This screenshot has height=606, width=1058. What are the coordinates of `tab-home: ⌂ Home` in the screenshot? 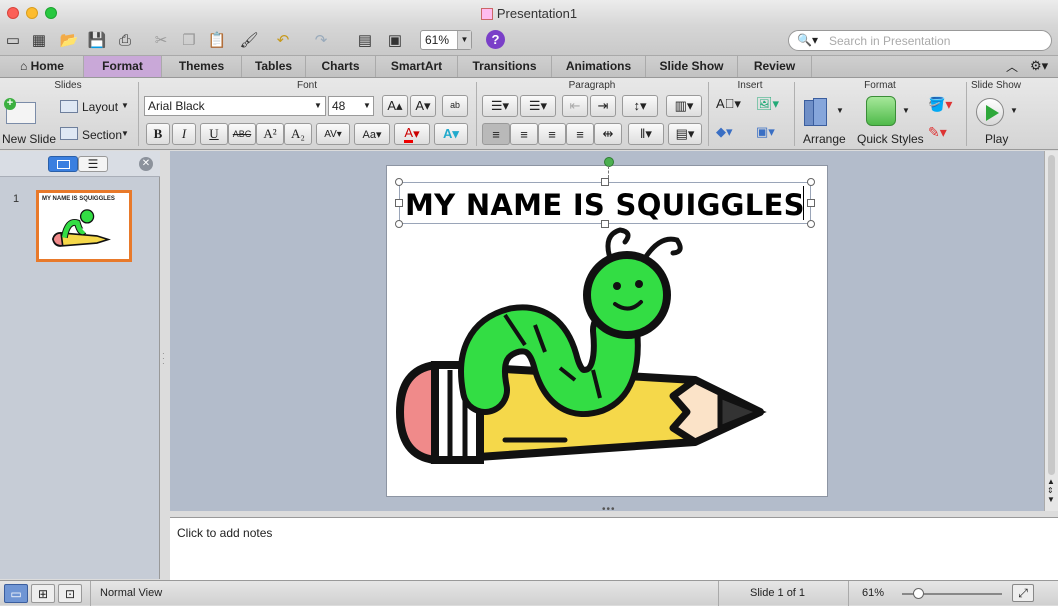 It's located at (46, 66).